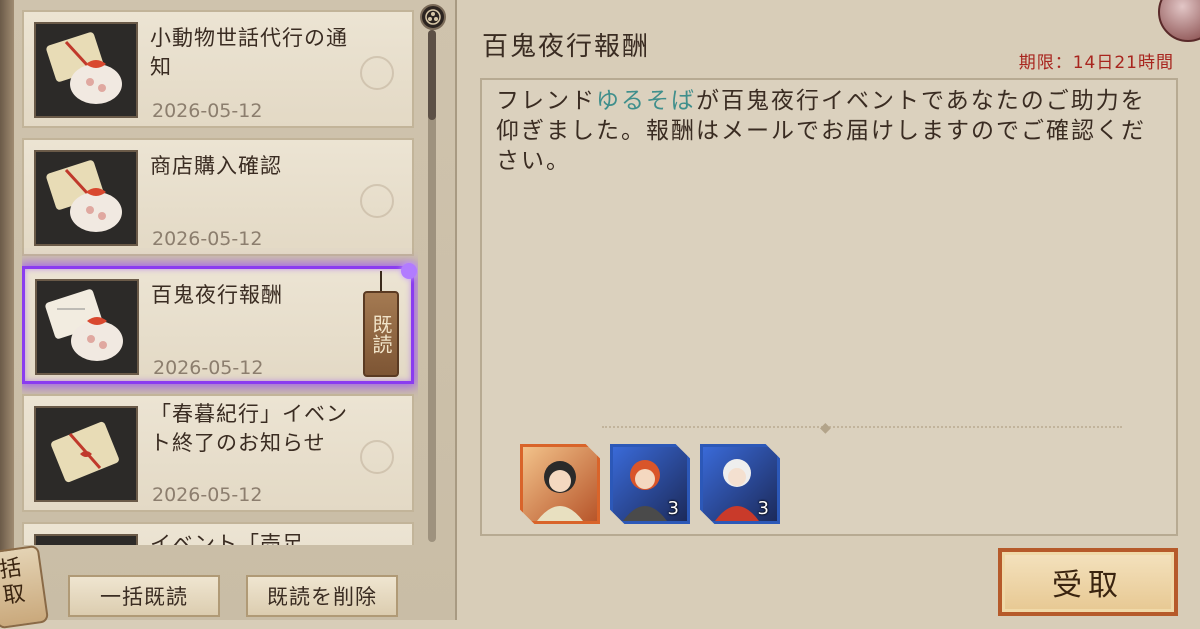 This screenshot has height=629, width=1200. What do you see at coordinates (381, 282) in the screenshot?
I see `tag-string` at bounding box center [381, 282].